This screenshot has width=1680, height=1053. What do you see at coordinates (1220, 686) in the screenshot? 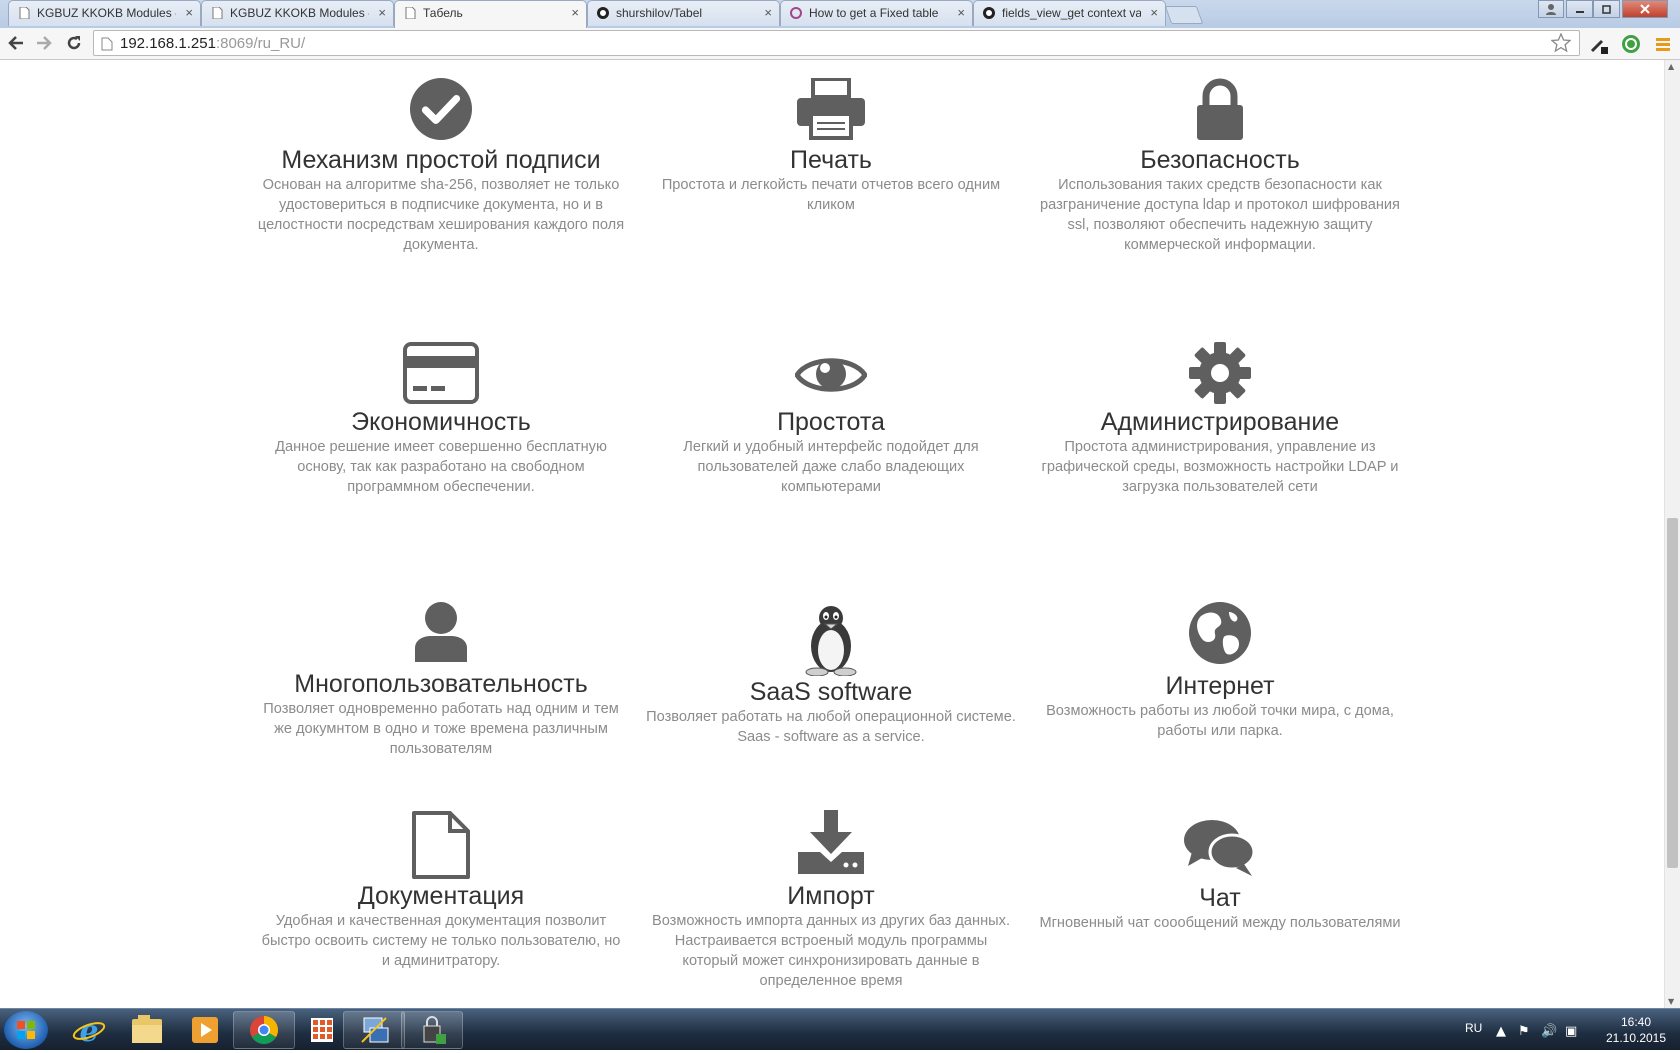
I see `feature-title: Интернет` at bounding box center [1220, 686].